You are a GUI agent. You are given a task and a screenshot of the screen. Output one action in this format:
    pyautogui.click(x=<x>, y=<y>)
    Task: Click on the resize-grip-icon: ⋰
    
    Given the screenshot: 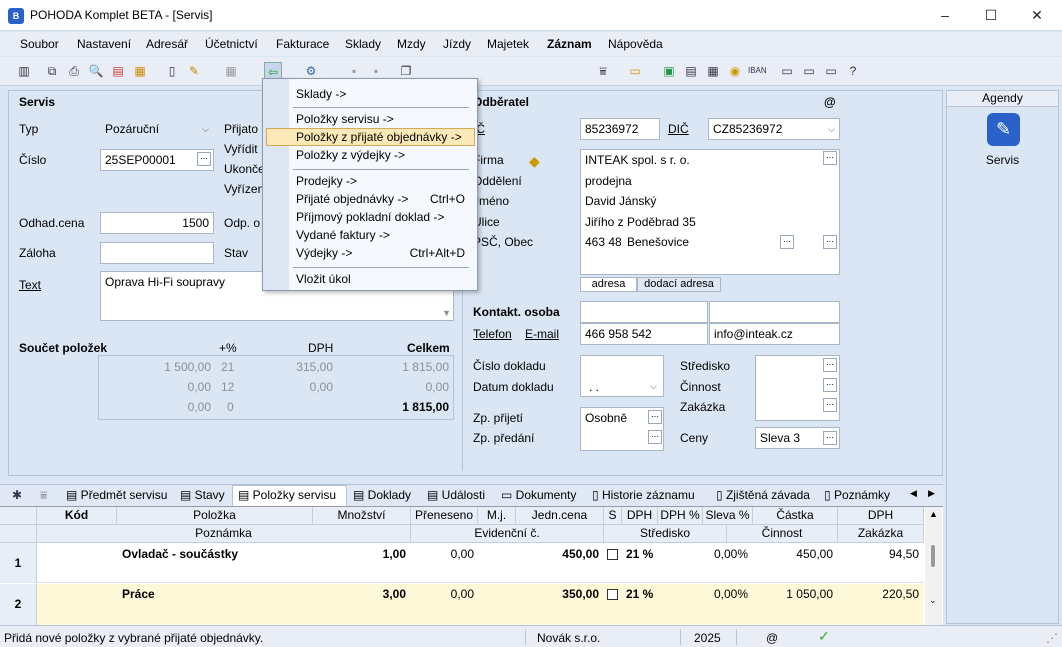 What is the action you would take?
    pyautogui.click(x=1052, y=638)
    